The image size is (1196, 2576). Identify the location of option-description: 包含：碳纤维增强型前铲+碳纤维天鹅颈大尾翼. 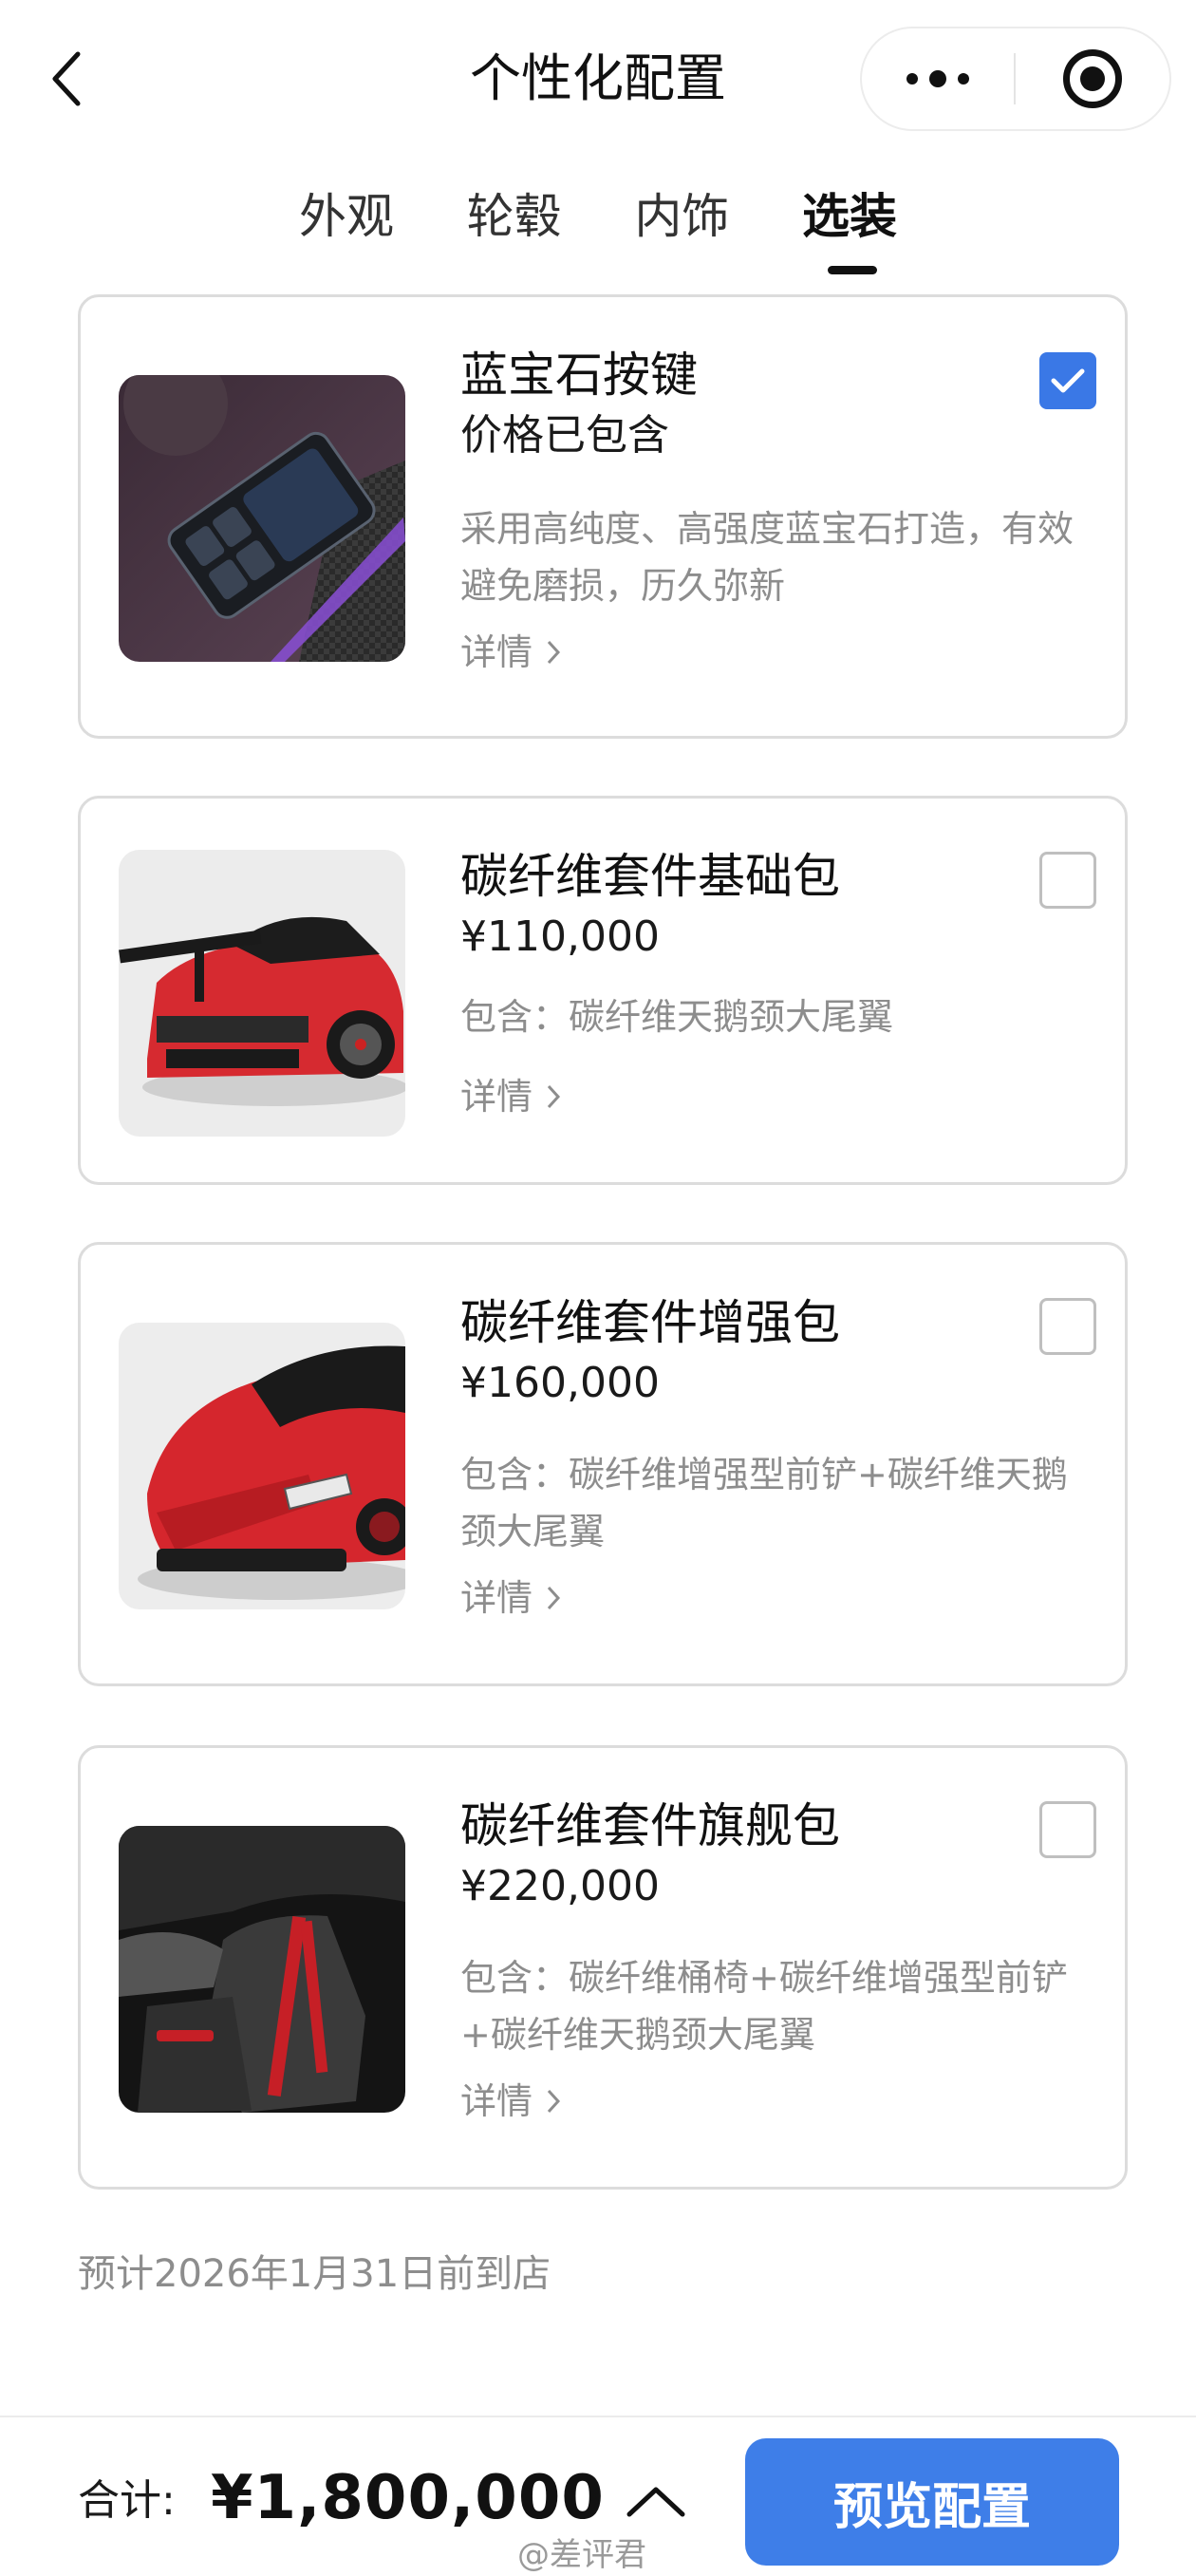
(764, 1503).